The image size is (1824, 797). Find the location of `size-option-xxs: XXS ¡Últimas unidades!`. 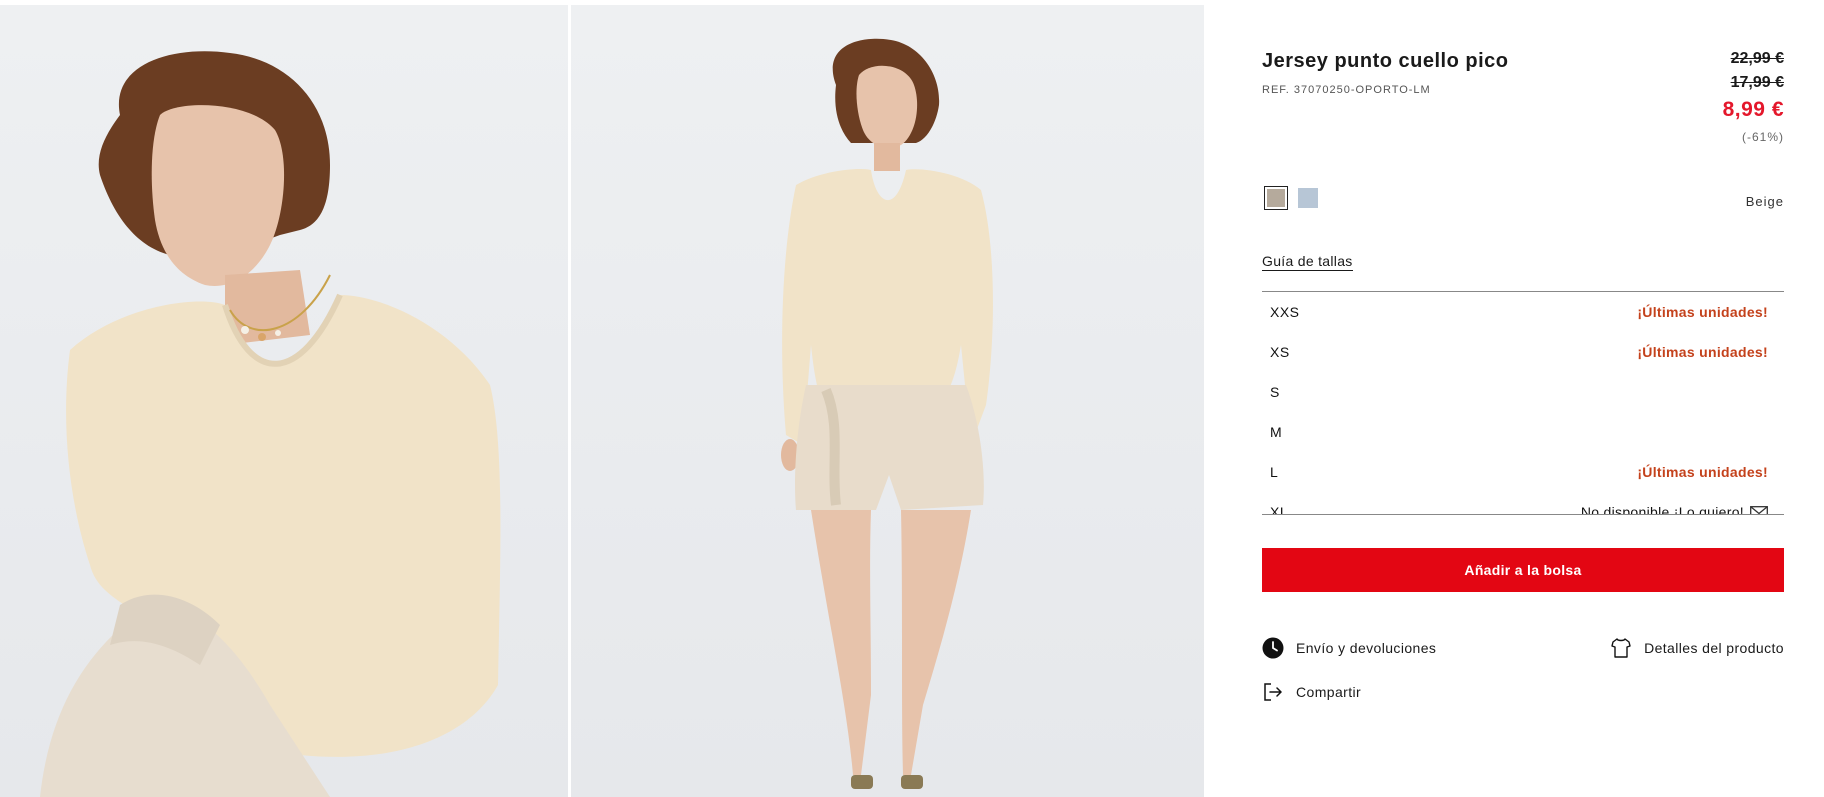

size-option-xxs: XXS ¡Últimas unidades! is located at coordinates (1523, 312).